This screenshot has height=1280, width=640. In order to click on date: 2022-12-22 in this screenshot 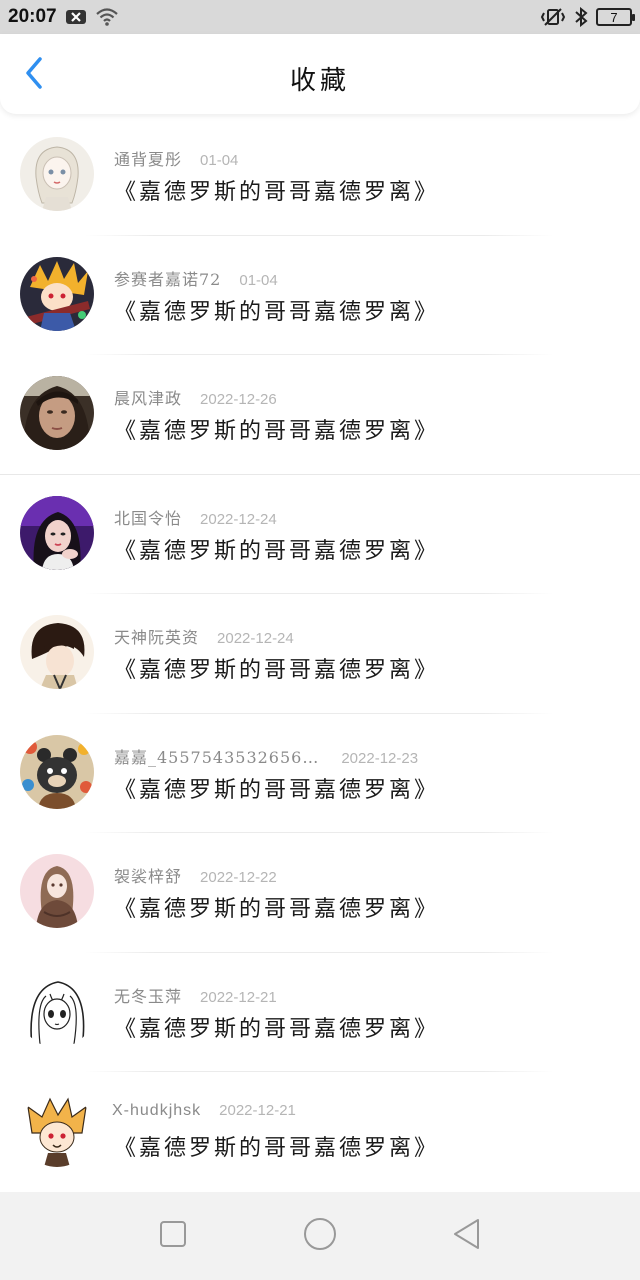, I will do `click(238, 877)`.